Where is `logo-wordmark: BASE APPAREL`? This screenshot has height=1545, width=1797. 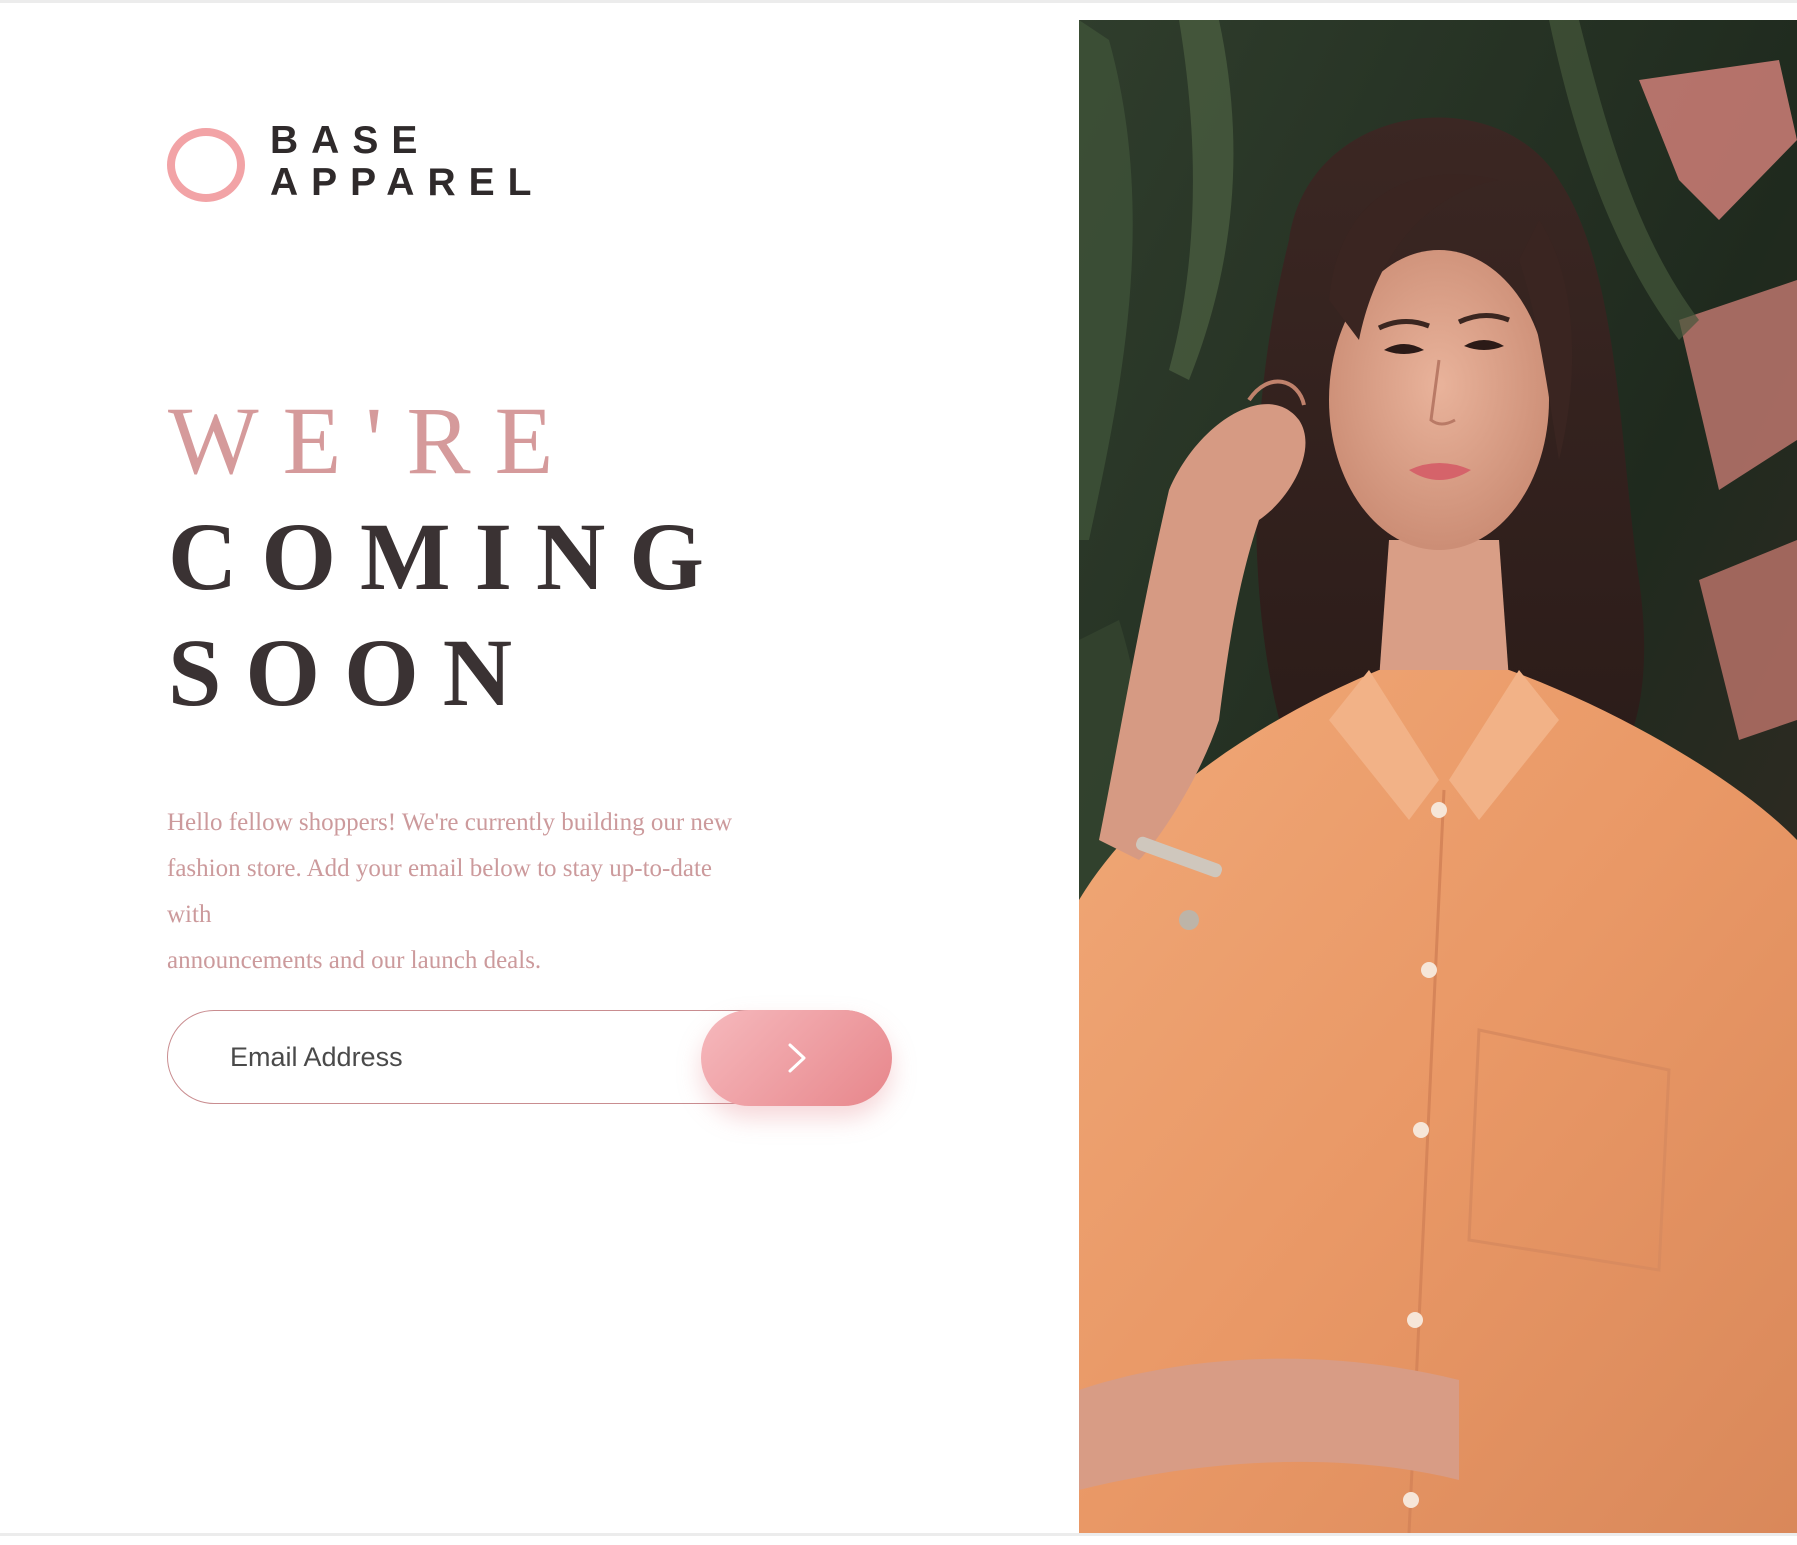
logo-wordmark: BASE APPAREL is located at coordinates (407, 162).